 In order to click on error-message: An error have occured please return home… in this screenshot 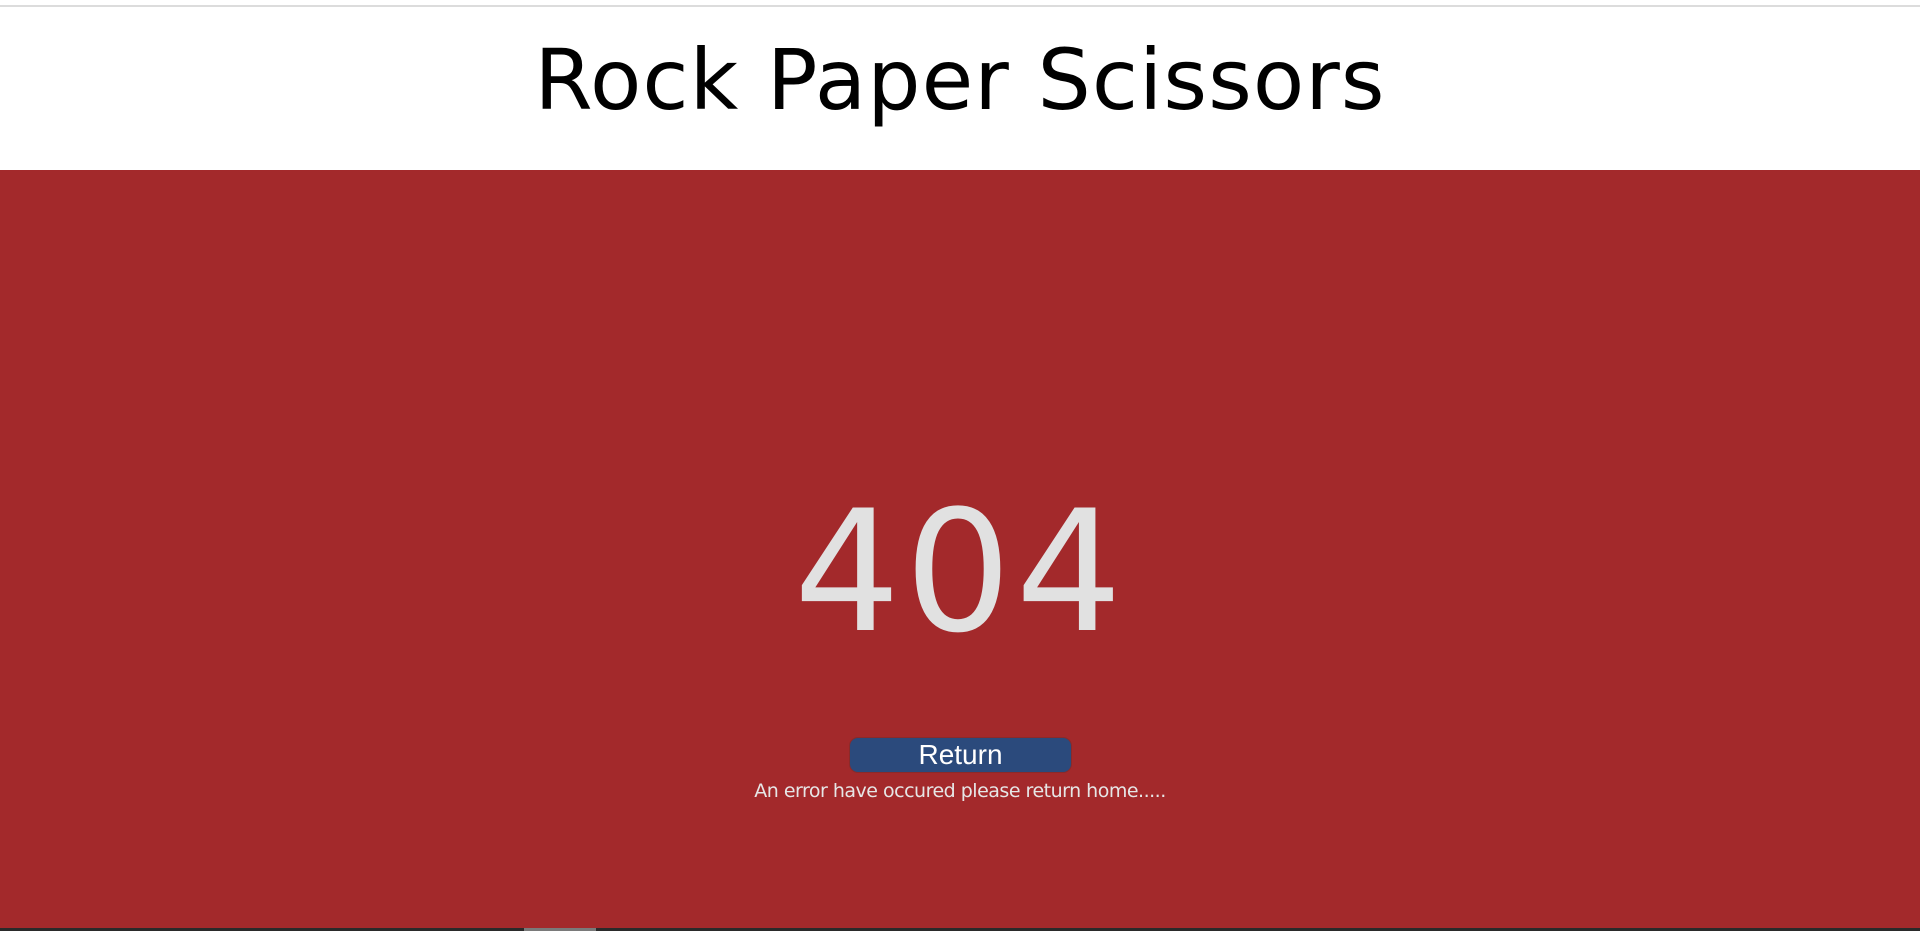, I will do `click(960, 791)`.